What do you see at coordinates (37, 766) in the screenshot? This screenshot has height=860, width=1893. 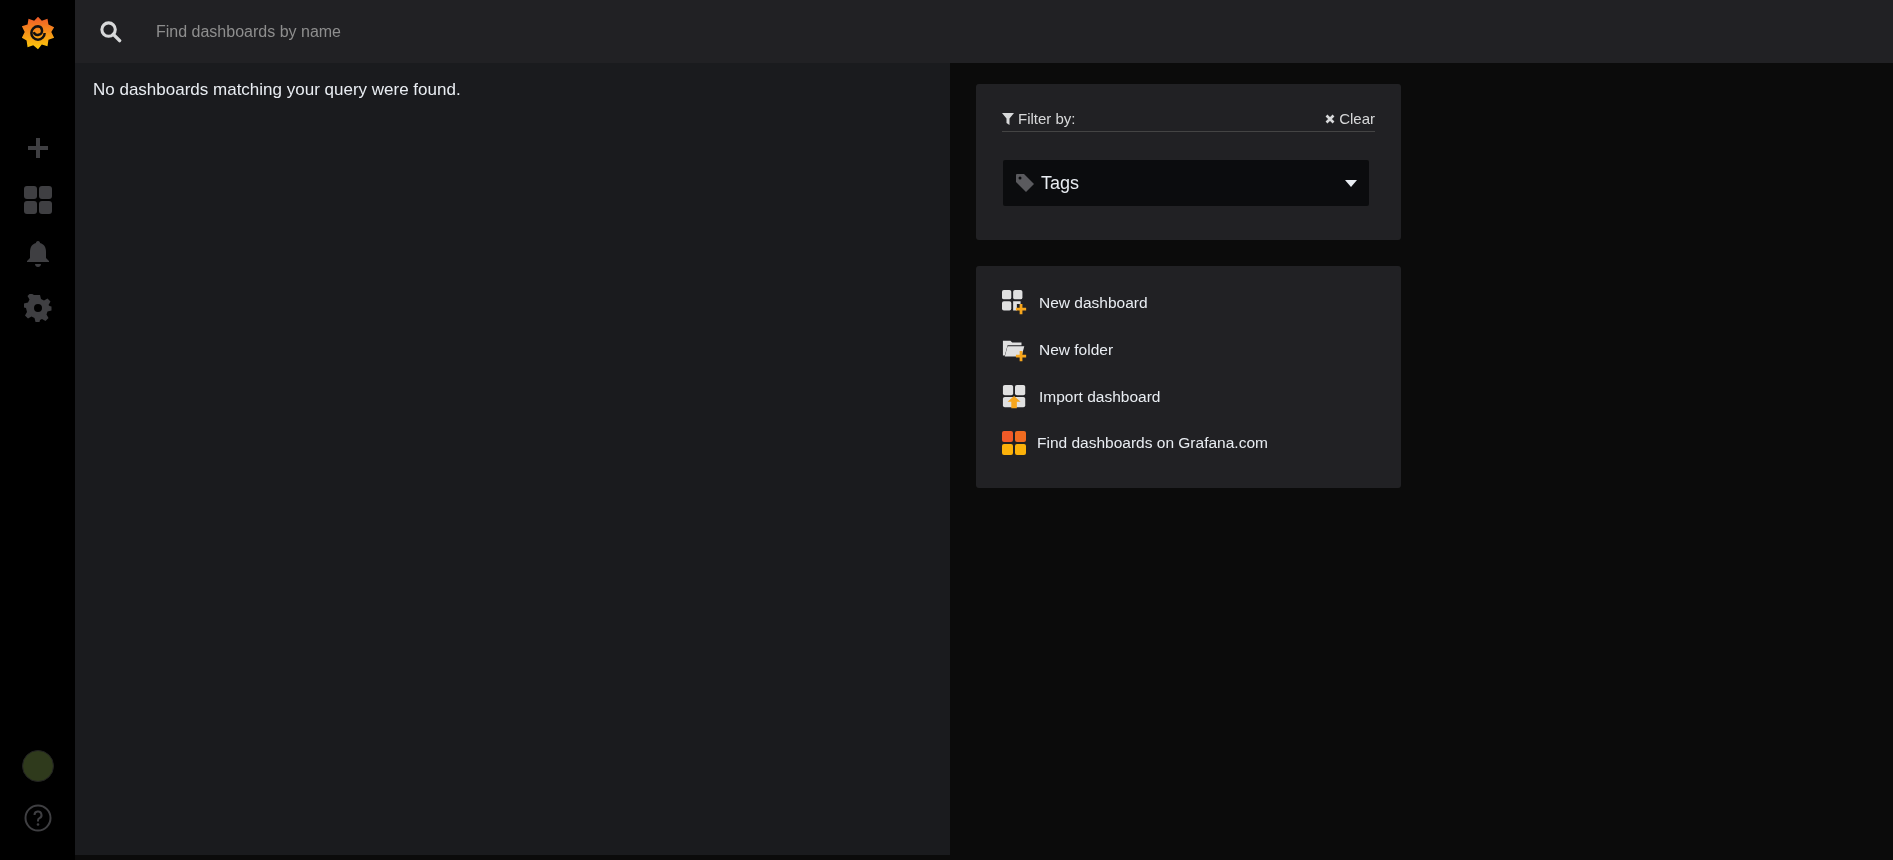 I see `user-avatar` at bounding box center [37, 766].